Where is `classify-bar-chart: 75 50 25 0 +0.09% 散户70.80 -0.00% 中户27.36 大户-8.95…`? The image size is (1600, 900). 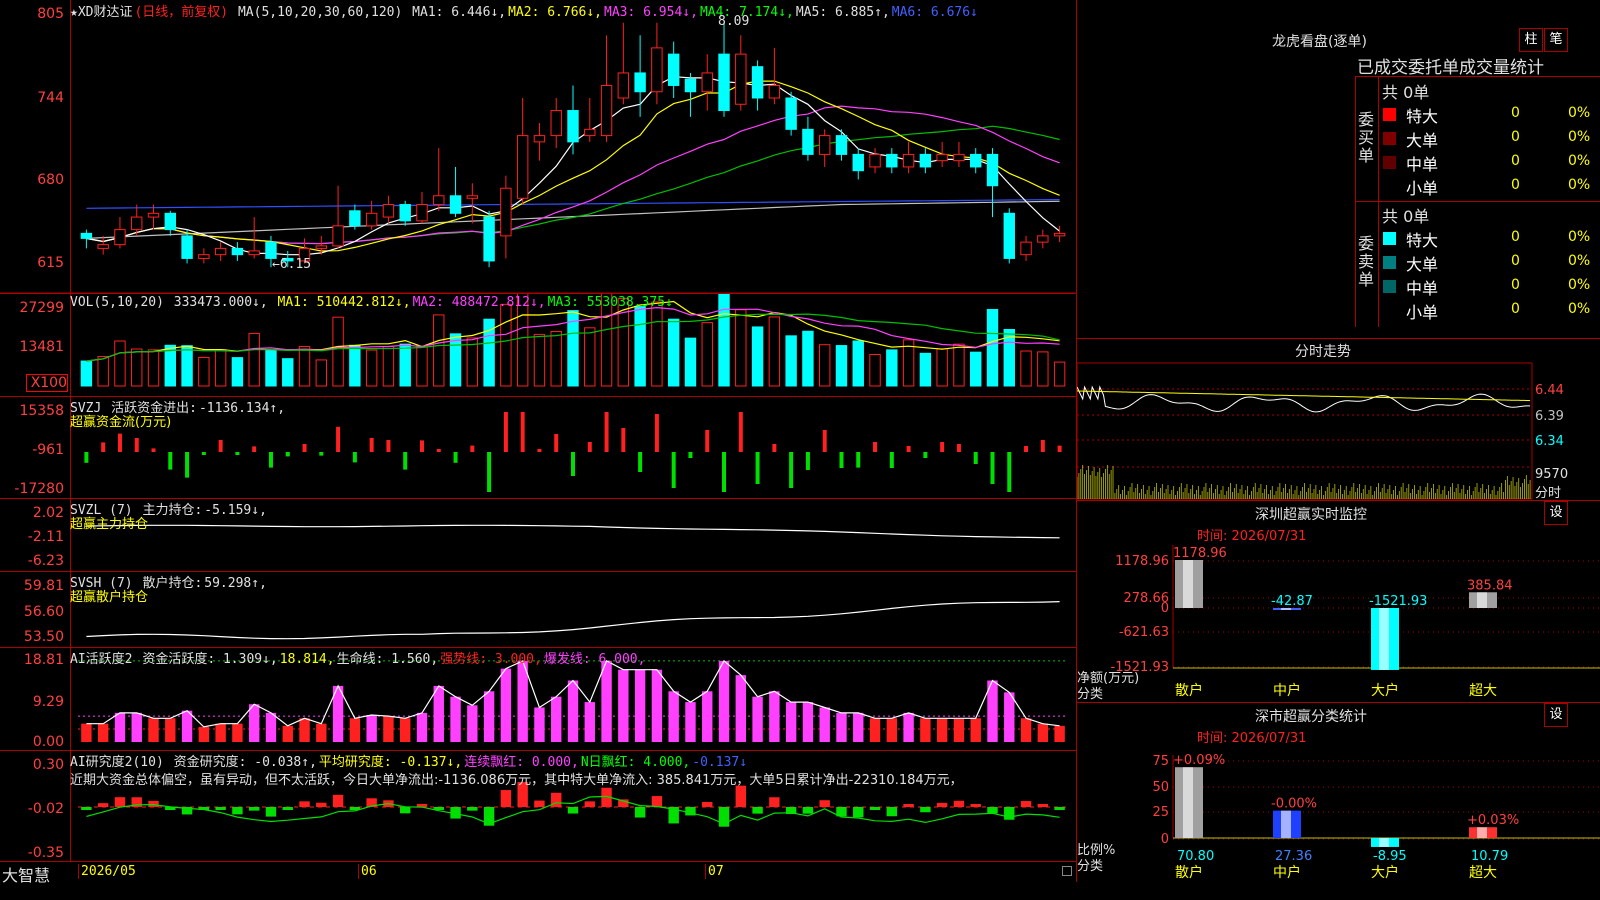 classify-bar-chart: 75 50 25 0 +0.09% 散户70.80 -0.00% 中户27.36 大户-8.95… is located at coordinates (1338, 792).